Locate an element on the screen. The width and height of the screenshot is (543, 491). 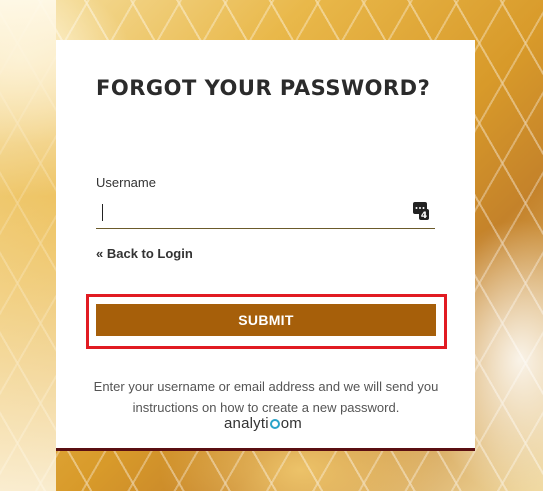
username-label: Username is located at coordinates (126, 182).